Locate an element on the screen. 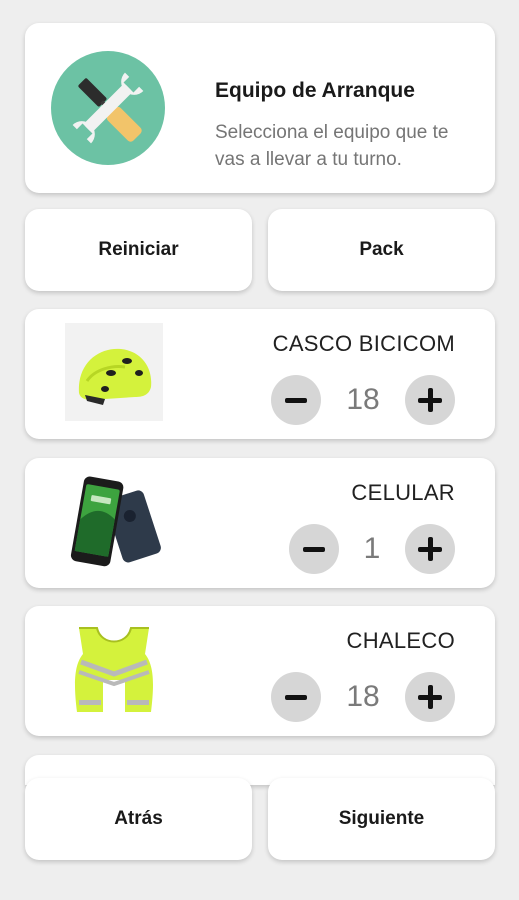  back-button: Atrás is located at coordinates (138, 819).